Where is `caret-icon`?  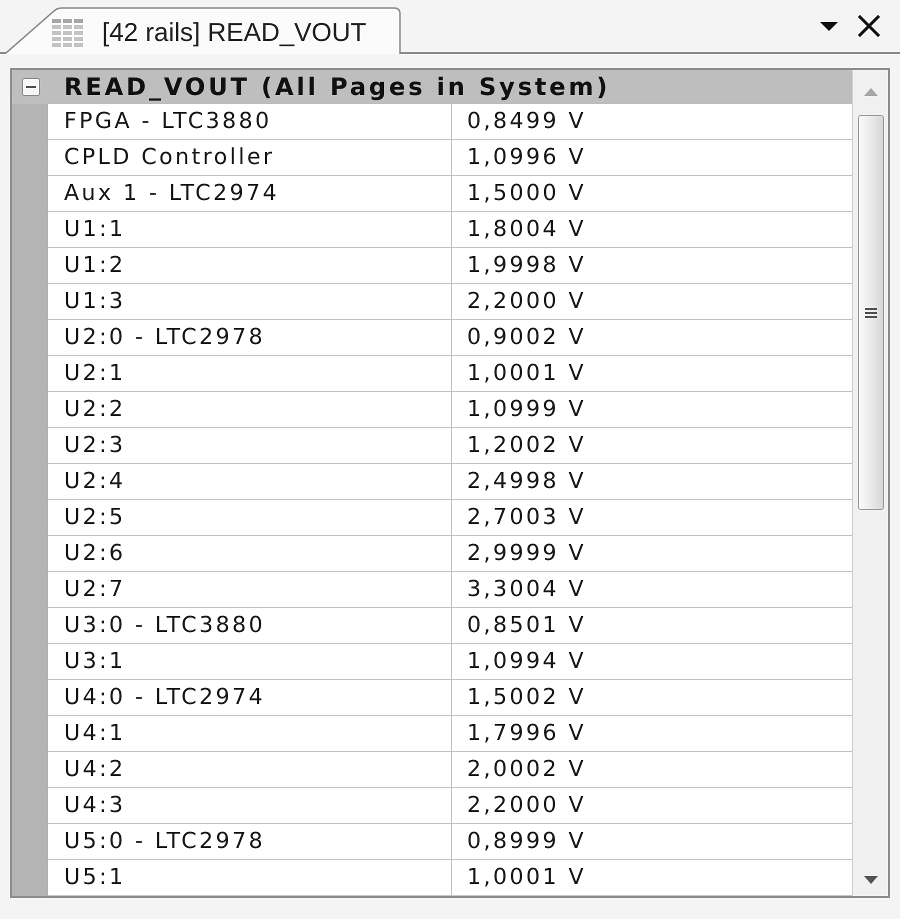
caret-icon is located at coordinates (829, 26).